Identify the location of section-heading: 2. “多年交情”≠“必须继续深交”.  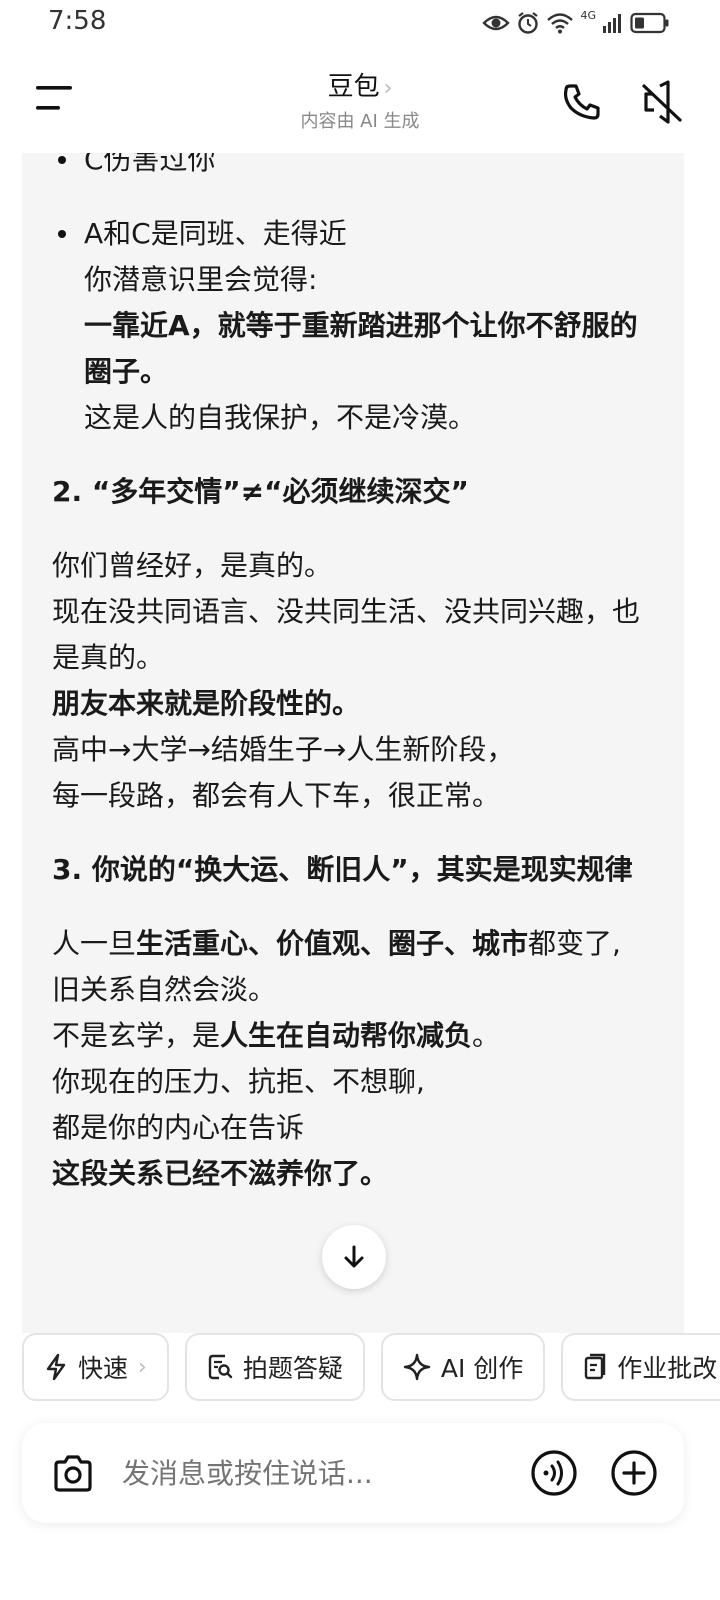
(260, 491).